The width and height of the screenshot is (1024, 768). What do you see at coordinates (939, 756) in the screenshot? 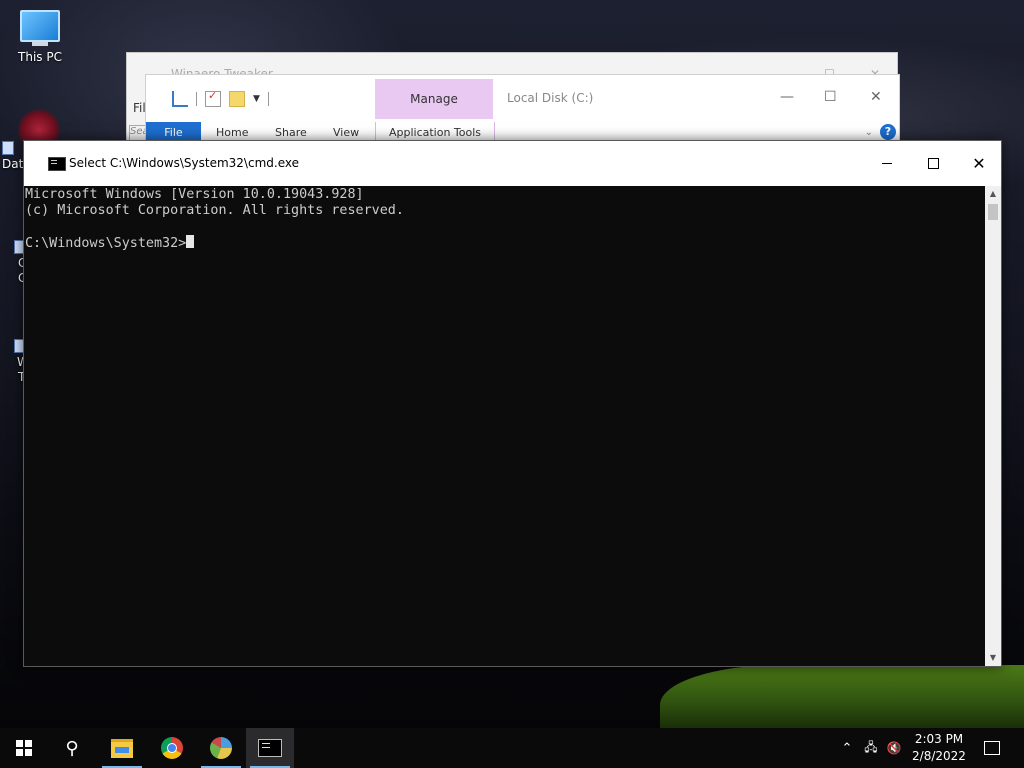
I see `clock-date: 2/8/2022` at bounding box center [939, 756].